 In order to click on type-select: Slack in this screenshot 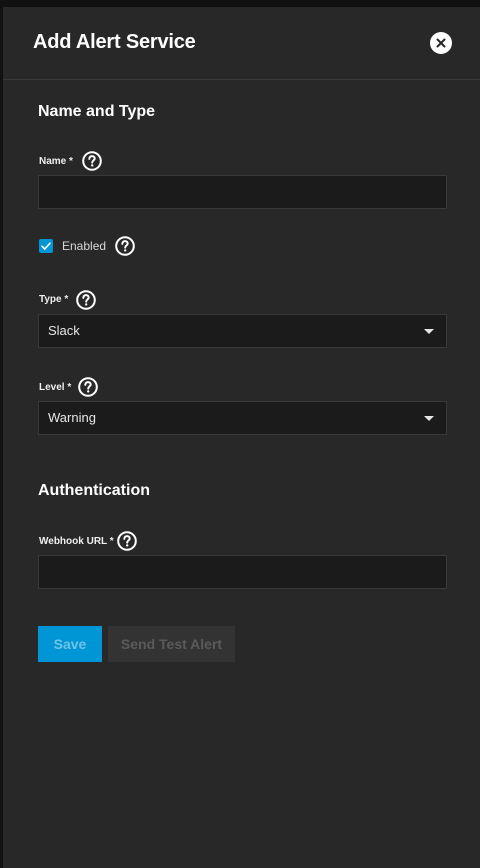, I will do `click(242, 331)`.